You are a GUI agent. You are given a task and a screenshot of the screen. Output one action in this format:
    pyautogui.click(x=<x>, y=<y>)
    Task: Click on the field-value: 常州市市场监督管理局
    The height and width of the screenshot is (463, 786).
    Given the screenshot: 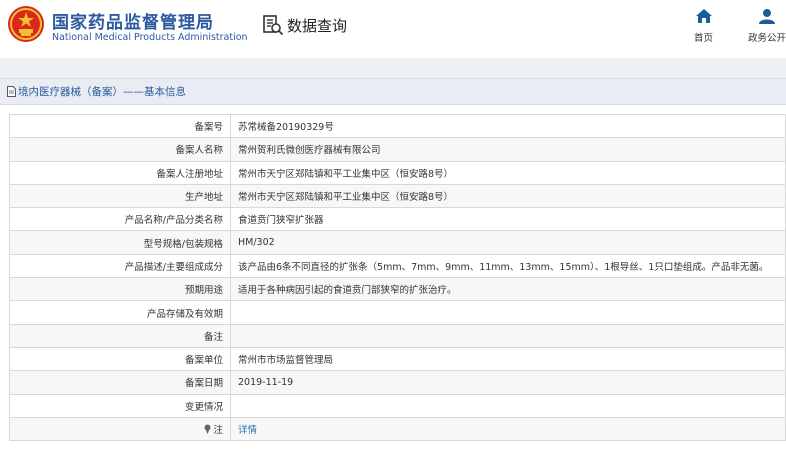 What is the action you would take?
    pyautogui.click(x=508, y=359)
    